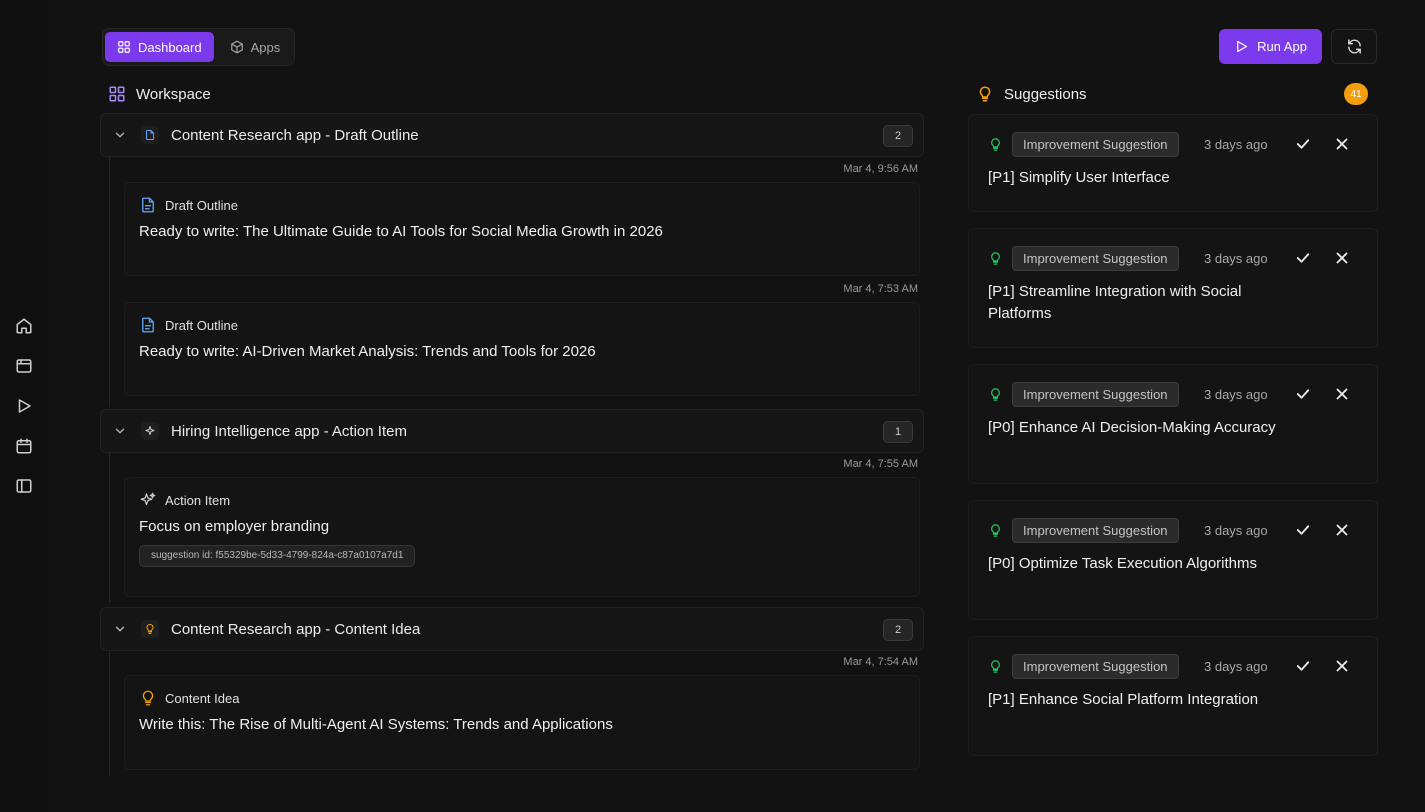 This screenshot has width=1425, height=812. What do you see at coordinates (198, 500) in the screenshot?
I see `item-type-label: Action Item` at bounding box center [198, 500].